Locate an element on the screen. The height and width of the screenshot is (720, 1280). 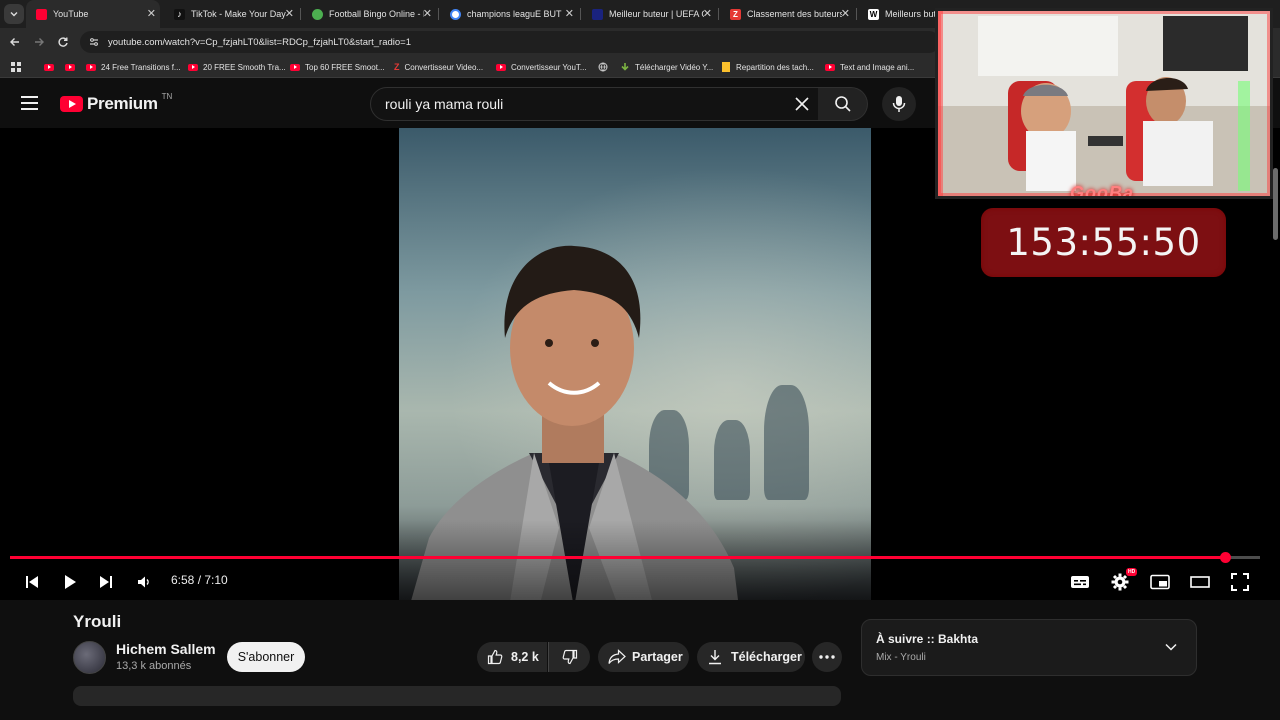
search-input: rouli ya mama rouli is located at coordinates (594, 104).